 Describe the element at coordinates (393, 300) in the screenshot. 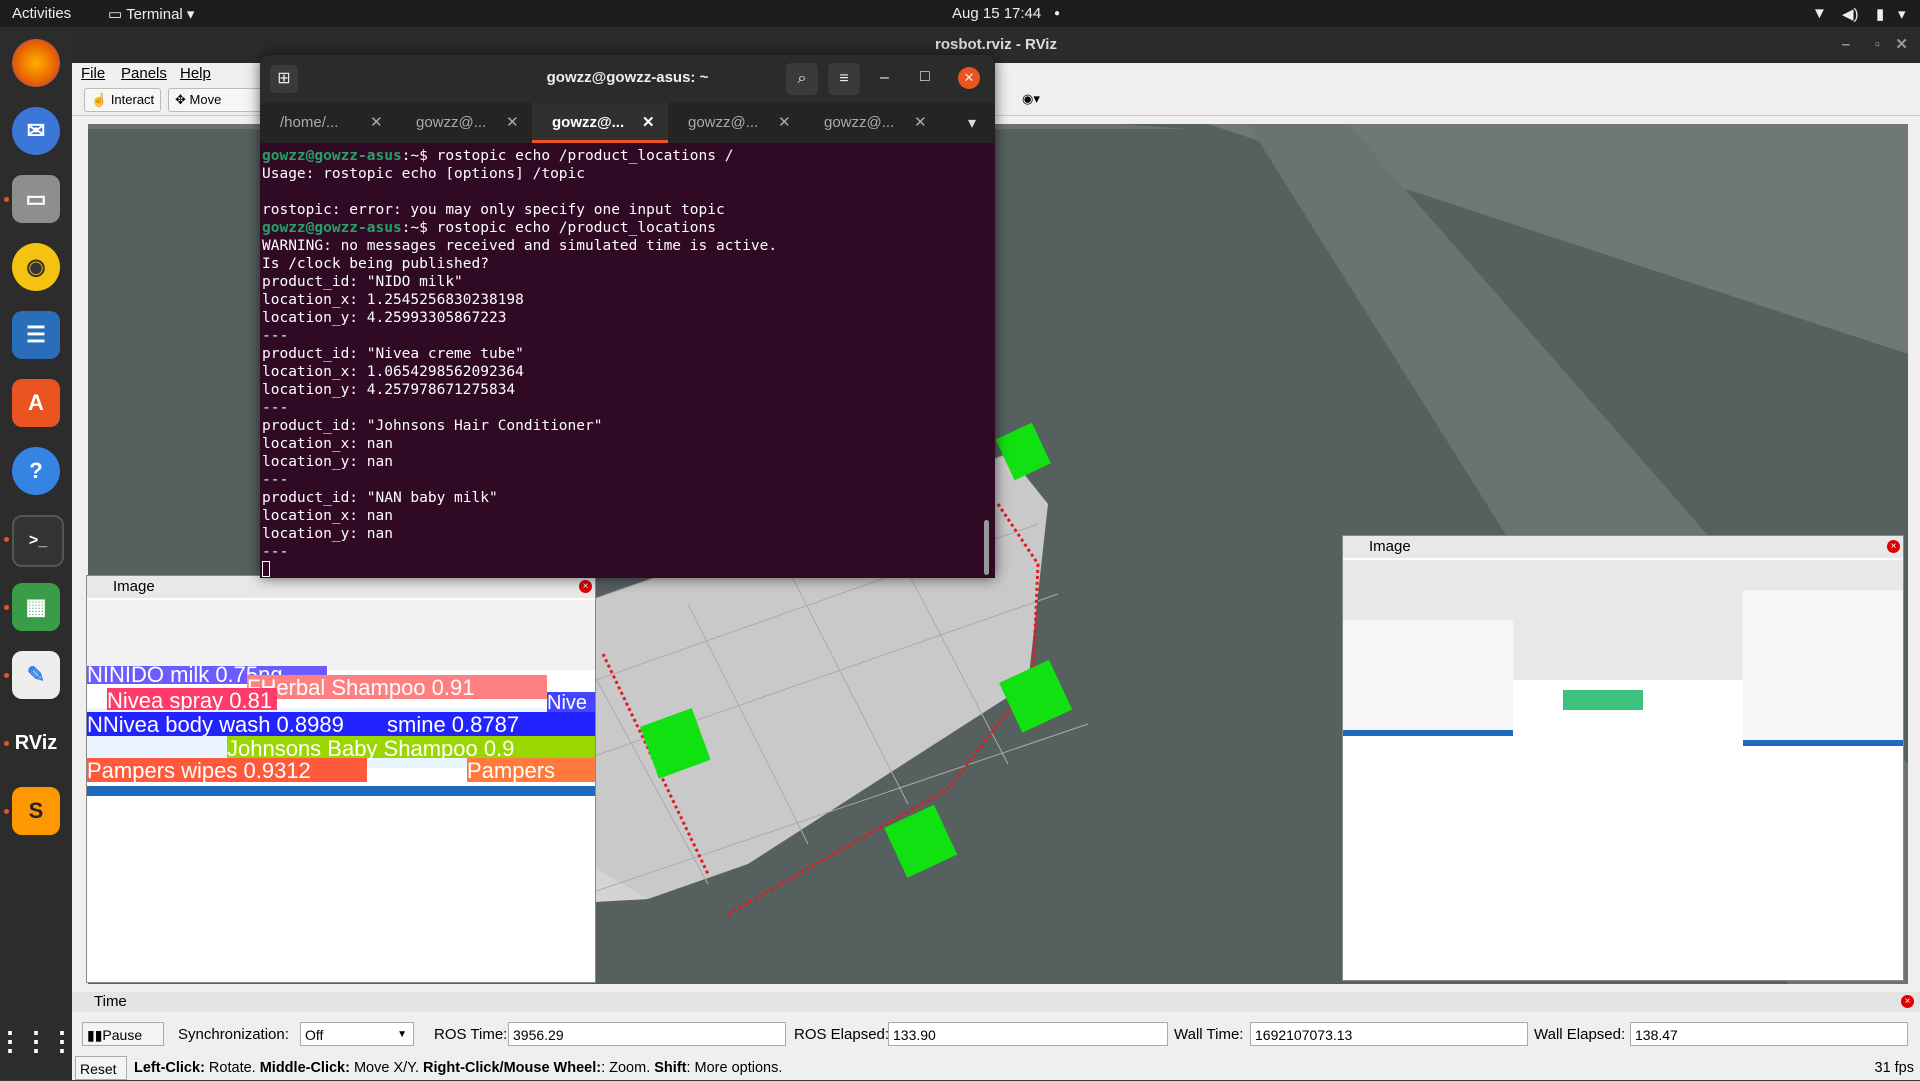

I see `terminal-line-text: location_x: 1.2545256830238198` at that location.